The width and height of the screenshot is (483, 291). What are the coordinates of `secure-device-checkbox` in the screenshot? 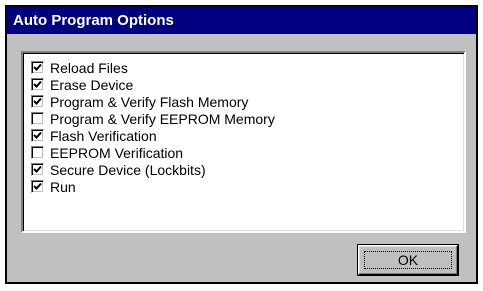 It's located at (37, 169).